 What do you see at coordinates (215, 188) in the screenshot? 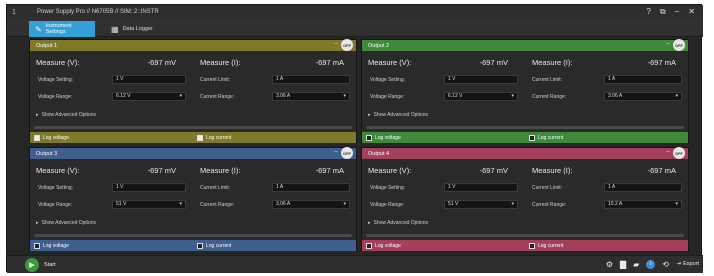
I see `current-limit-label: Current Limit:` at bounding box center [215, 188].